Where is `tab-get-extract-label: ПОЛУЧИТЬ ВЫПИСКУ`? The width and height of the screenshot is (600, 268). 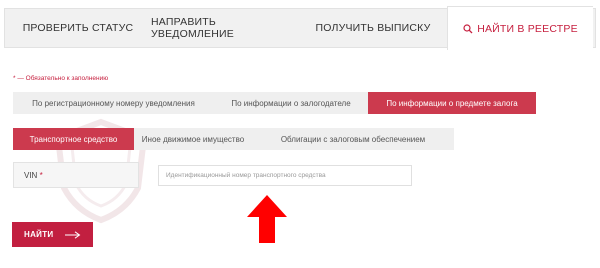
tab-get-extract-label: ПОЛУЧИТЬ ВЫПИСКУ is located at coordinates (373, 28).